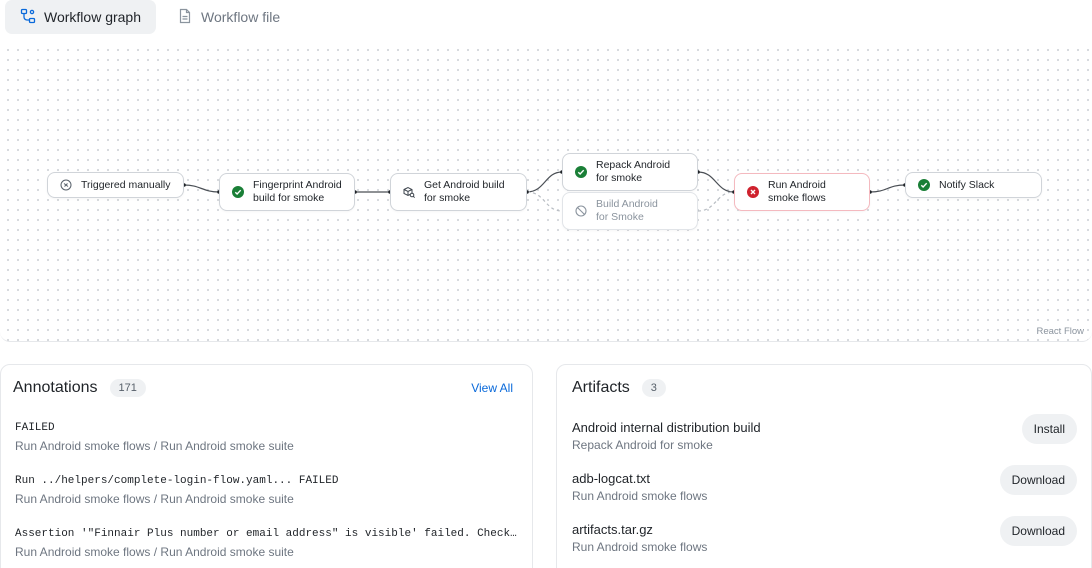 The width and height of the screenshot is (1092, 568). What do you see at coordinates (653, 388) in the screenshot?
I see `artifacts-count-badge: 3` at bounding box center [653, 388].